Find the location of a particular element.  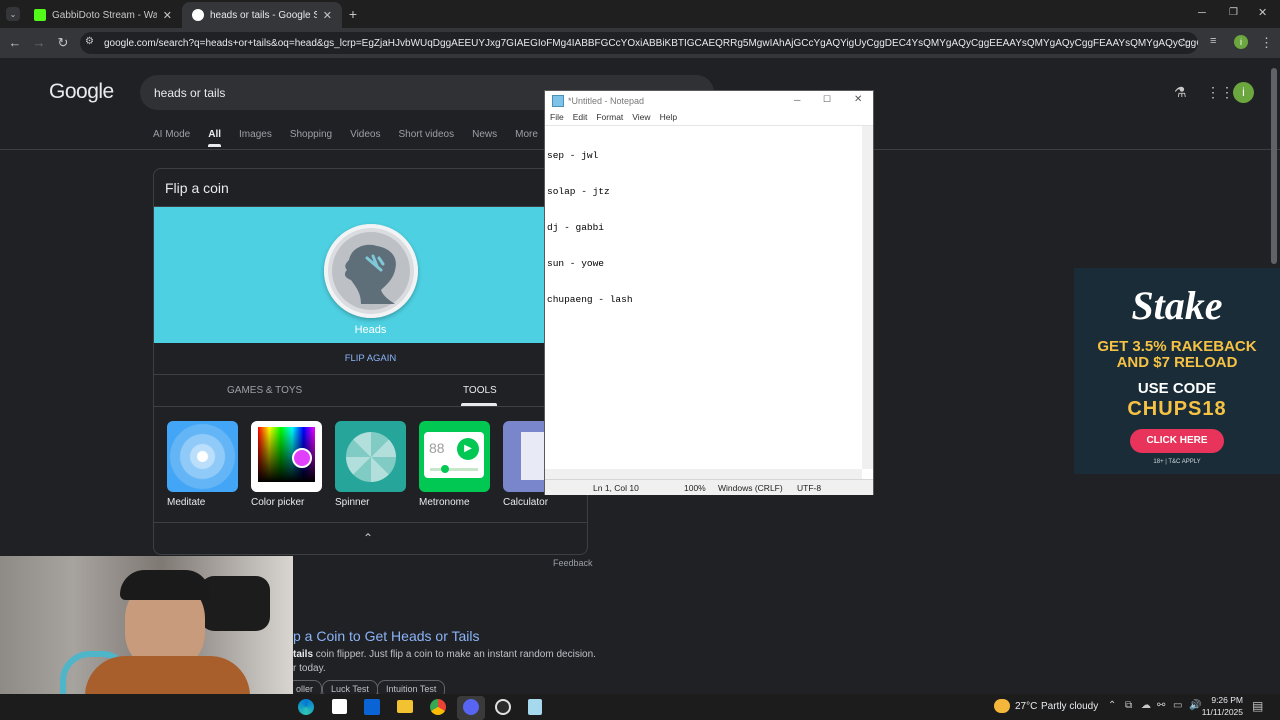

browser-menu-icon: ⋮ is located at coordinates (1266, 43).